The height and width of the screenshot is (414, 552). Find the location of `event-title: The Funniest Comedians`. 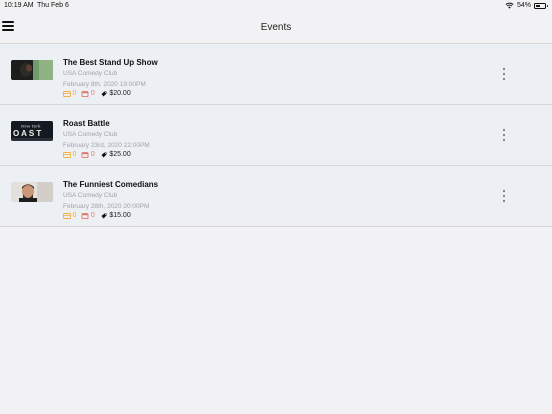

event-title: The Funniest Comedians is located at coordinates (111, 184).